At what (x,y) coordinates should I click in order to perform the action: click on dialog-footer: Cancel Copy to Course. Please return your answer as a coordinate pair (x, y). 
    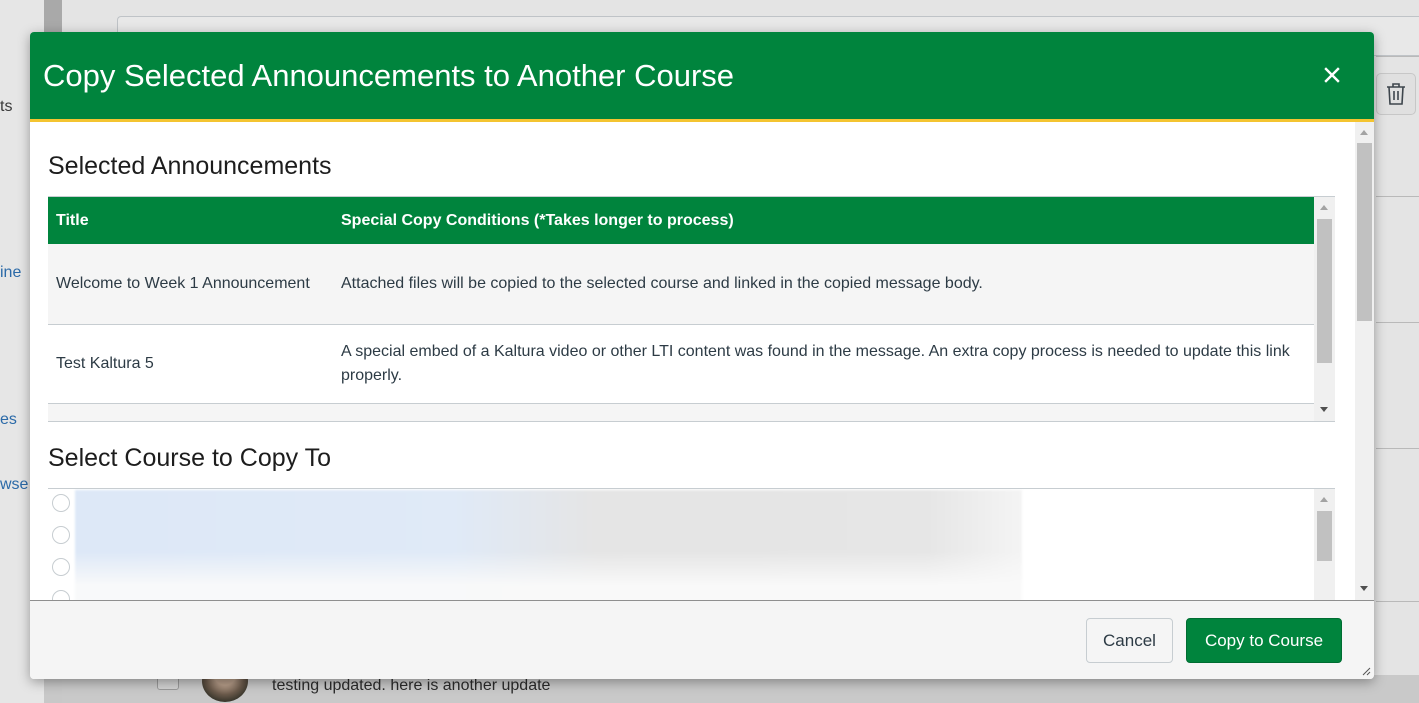
    Looking at the image, I should click on (702, 639).